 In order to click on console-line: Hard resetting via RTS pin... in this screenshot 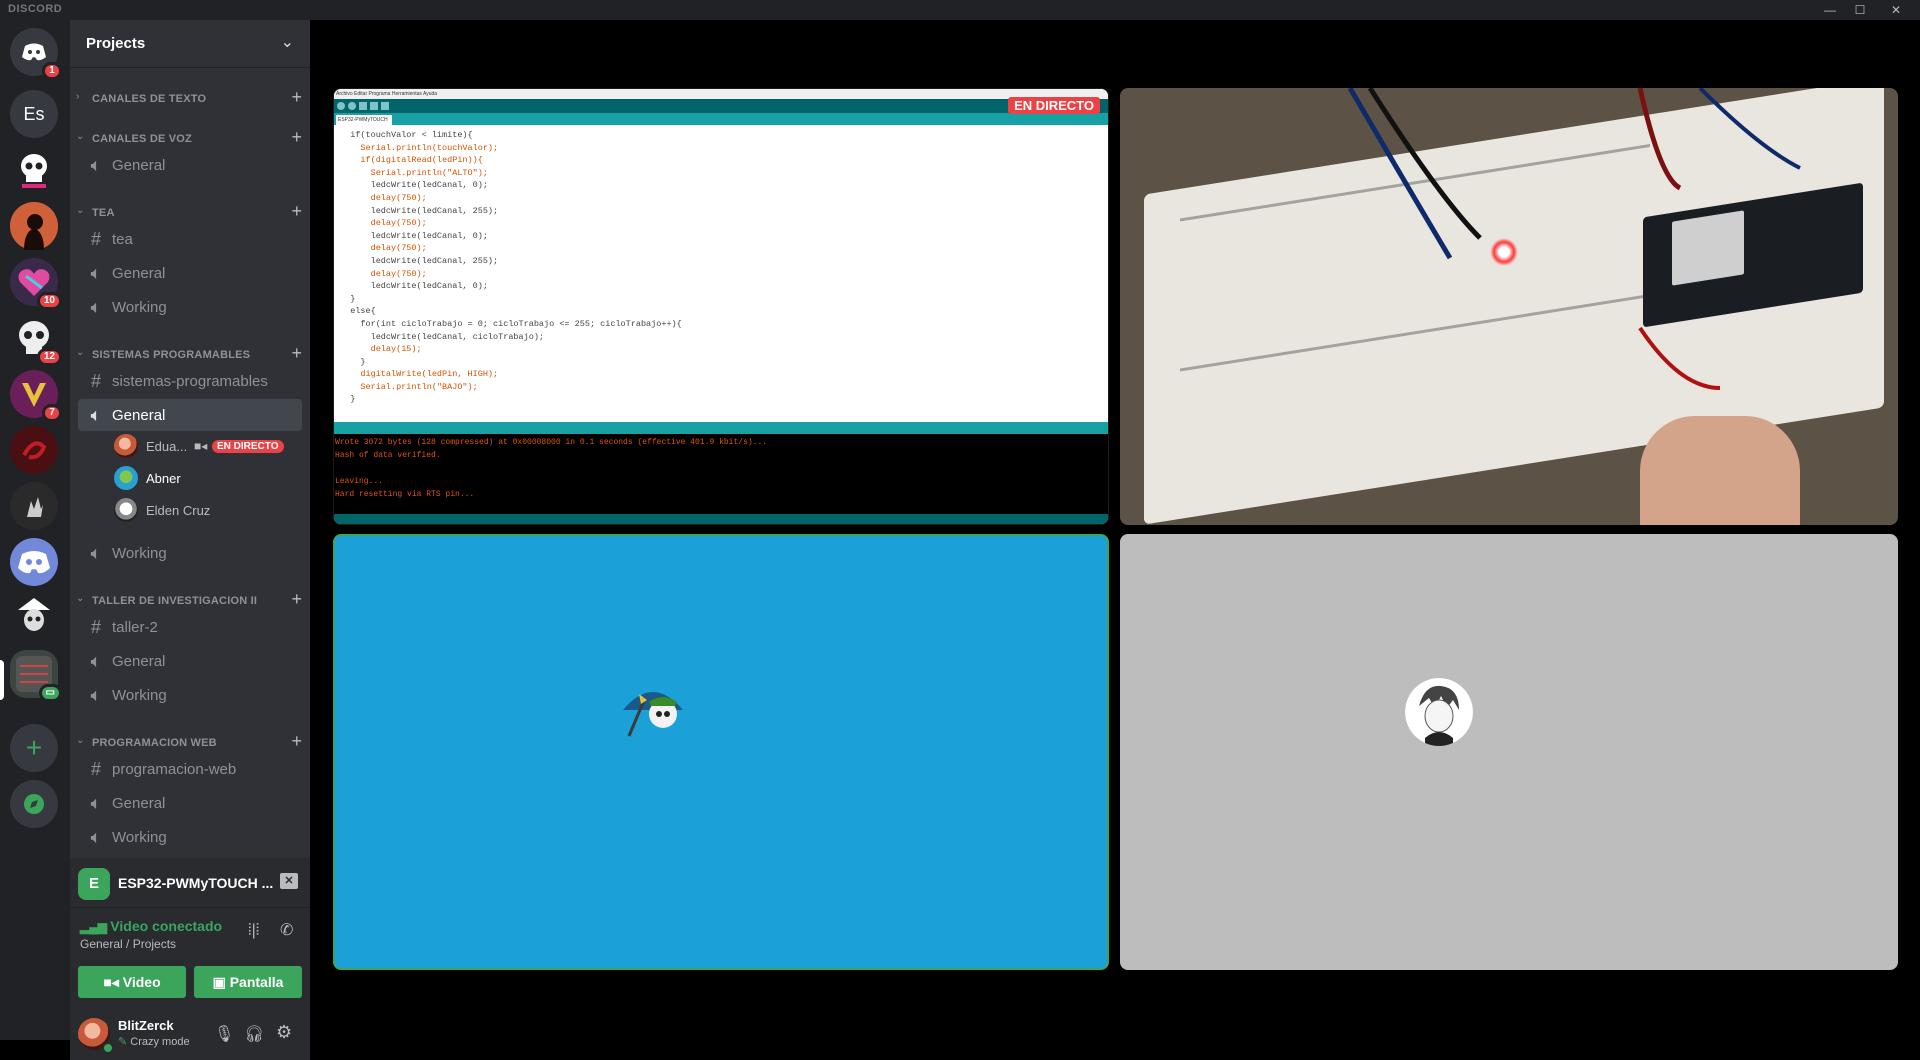, I will do `click(405, 494)`.